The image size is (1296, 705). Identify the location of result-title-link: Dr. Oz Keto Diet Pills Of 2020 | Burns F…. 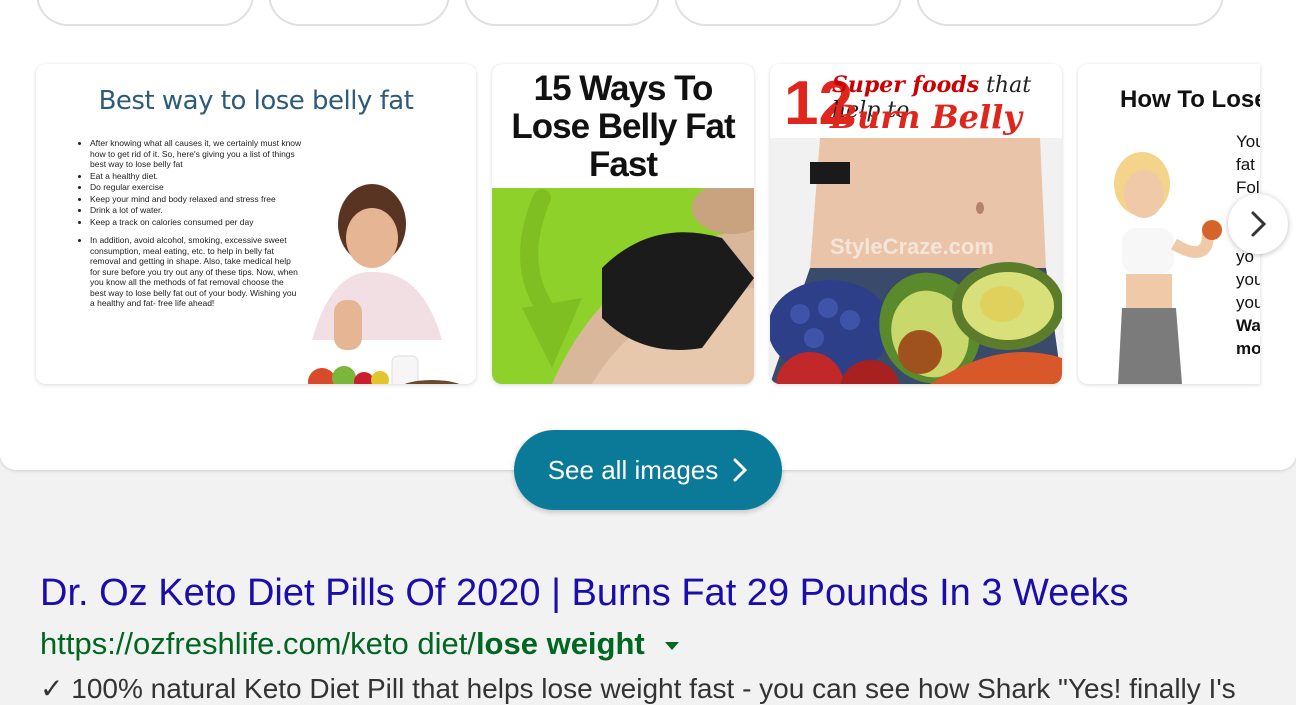
(584, 593).